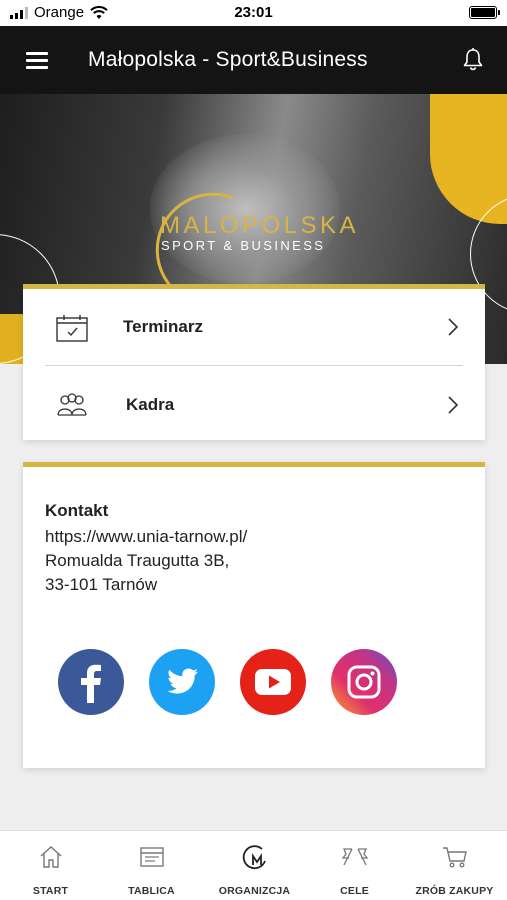  What do you see at coordinates (72, 404) in the screenshot?
I see `team-icon` at bounding box center [72, 404].